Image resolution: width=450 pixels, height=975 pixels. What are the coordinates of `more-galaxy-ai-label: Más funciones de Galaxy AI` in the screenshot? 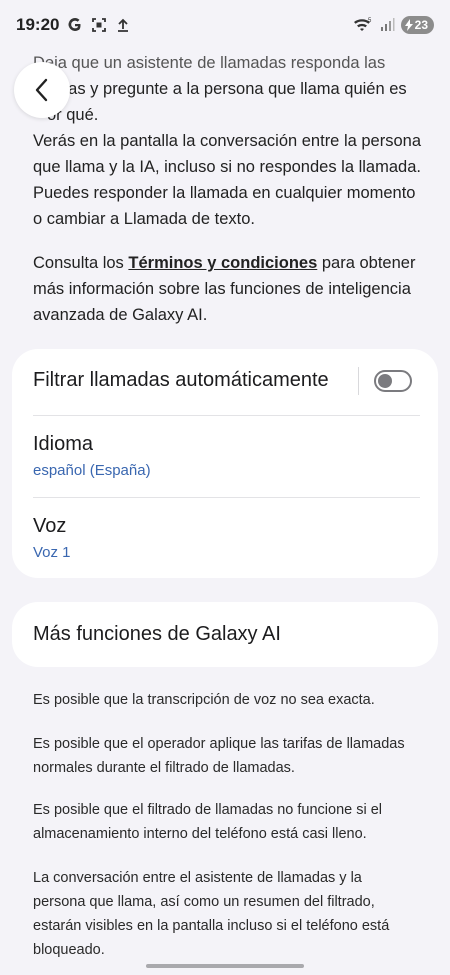 It's located at (157, 634).